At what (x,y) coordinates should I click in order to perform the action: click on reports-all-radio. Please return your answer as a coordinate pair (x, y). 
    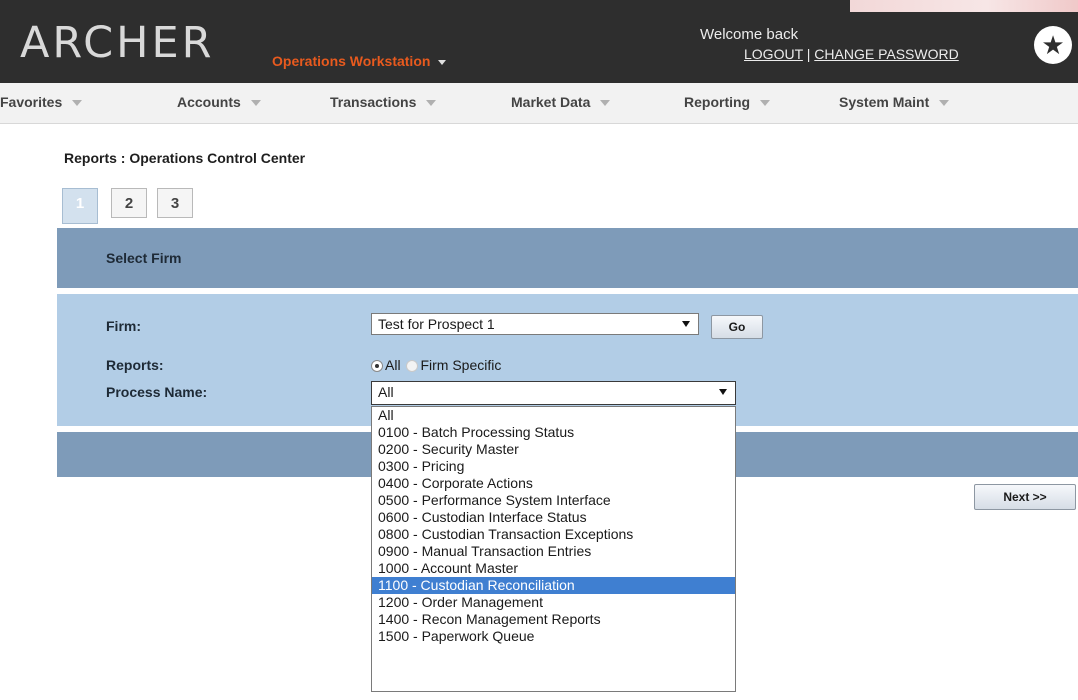
    Looking at the image, I should click on (377, 366).